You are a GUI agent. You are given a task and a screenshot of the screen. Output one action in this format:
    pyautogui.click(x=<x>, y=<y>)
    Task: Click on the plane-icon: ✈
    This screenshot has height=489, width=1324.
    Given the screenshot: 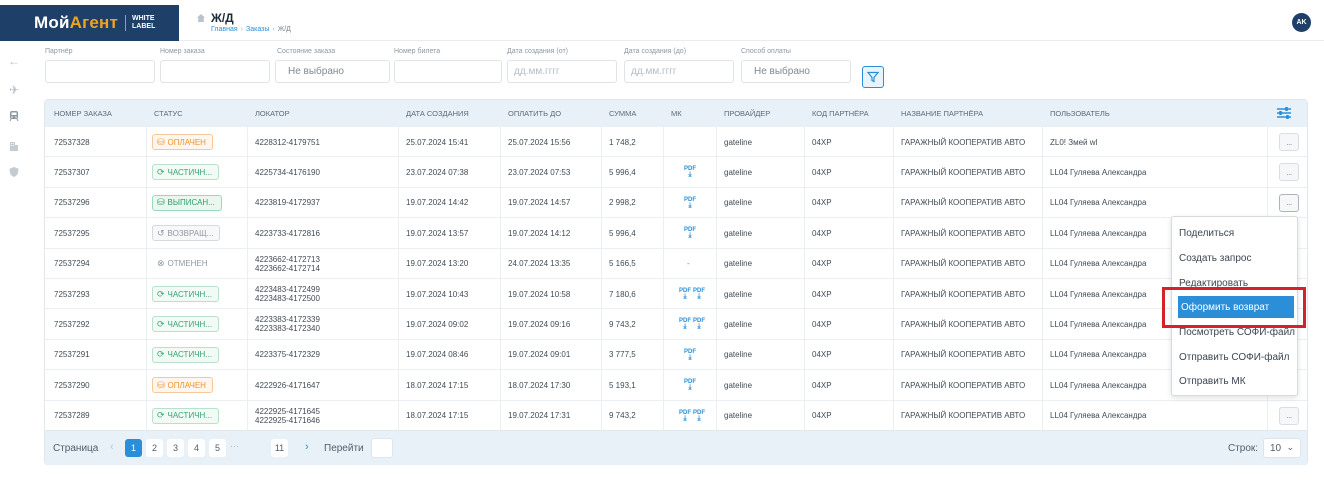 What is the action you would take?
    pyautogui.click(x=14, y=90)
    